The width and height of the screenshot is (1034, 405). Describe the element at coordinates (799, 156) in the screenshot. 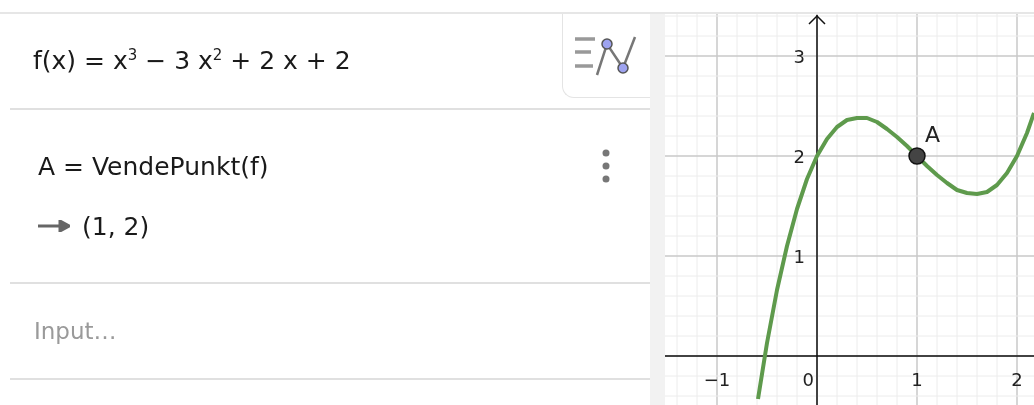

I see `y-tick-label: 2` at that location.